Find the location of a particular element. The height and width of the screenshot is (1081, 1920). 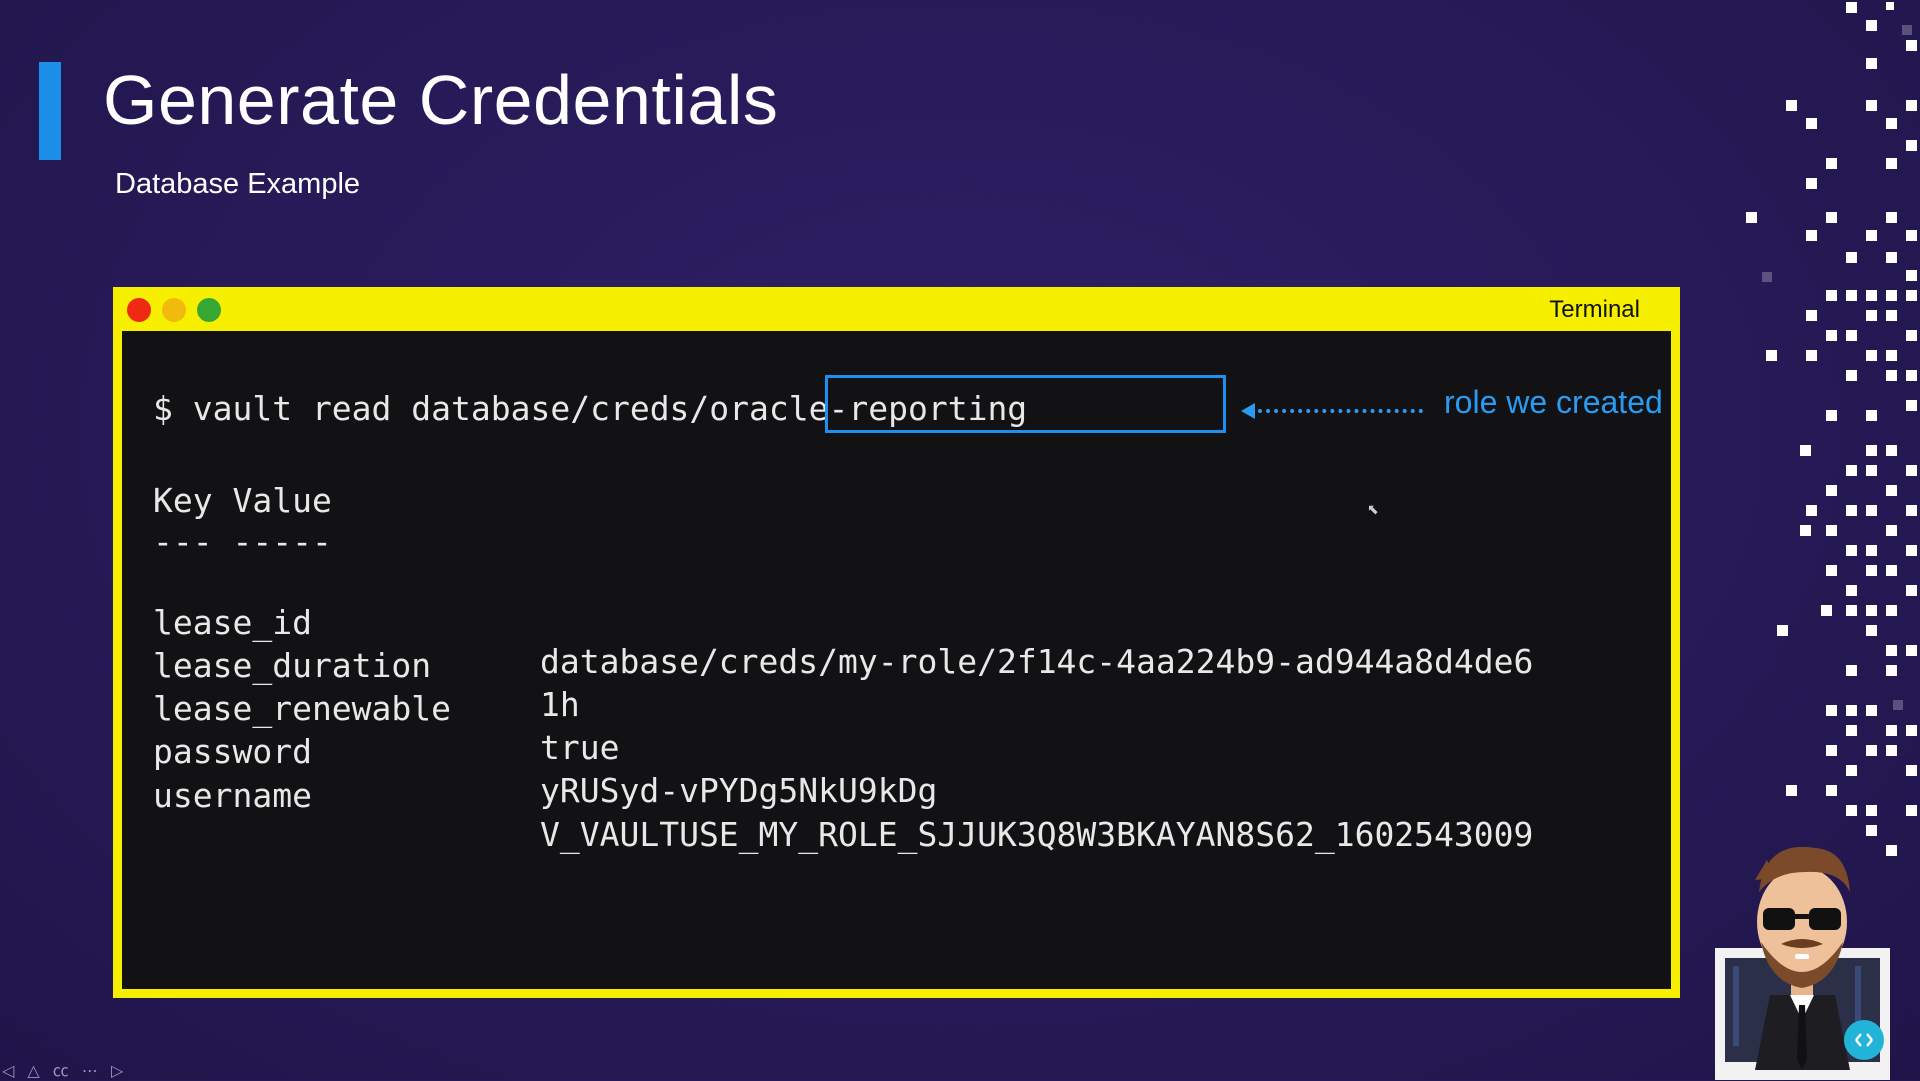

terminal-title: Terminal is located at coordinates (1594, 309).